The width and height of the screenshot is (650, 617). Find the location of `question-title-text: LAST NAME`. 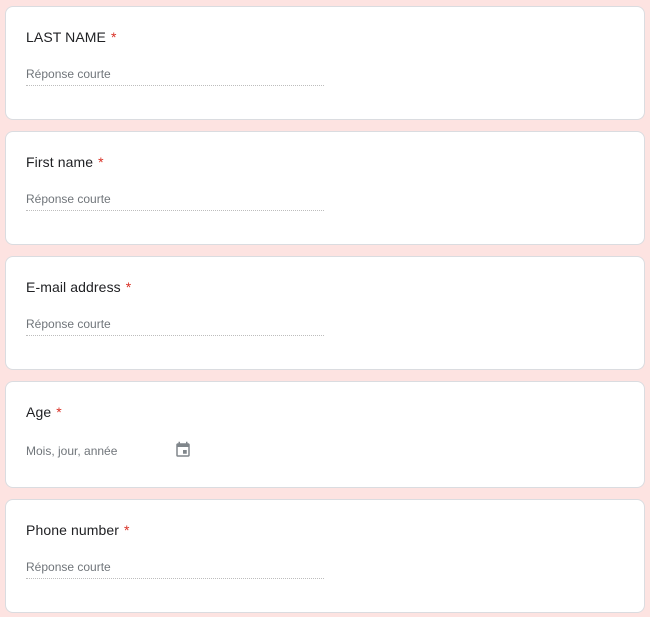

question-title-text: LAST NAME is located at coordinates (66, 37).